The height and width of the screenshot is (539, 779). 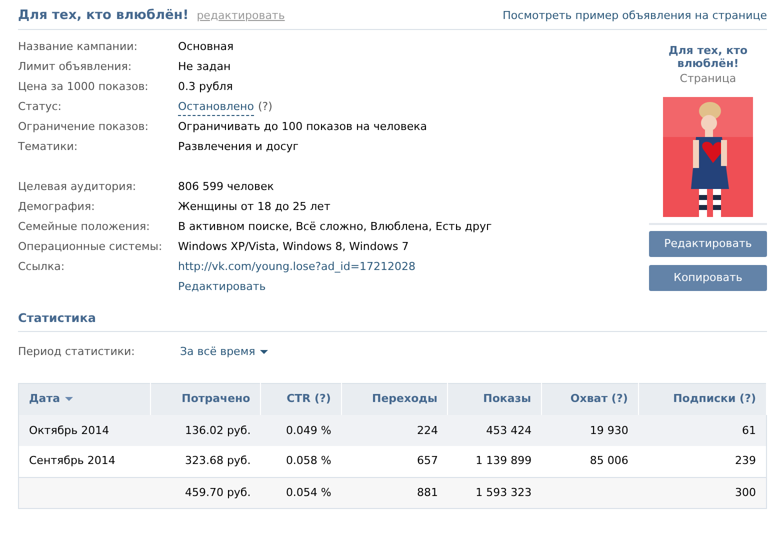 What do you see at coordinates (495, 492) in the screenshot?
I see `table-cell: 1 593 323` at bounding box center [495, 492].